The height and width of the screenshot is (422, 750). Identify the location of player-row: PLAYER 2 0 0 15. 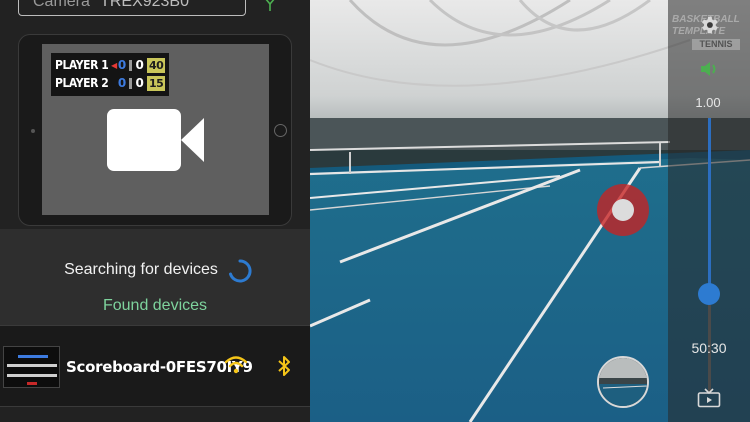
(110, 83).